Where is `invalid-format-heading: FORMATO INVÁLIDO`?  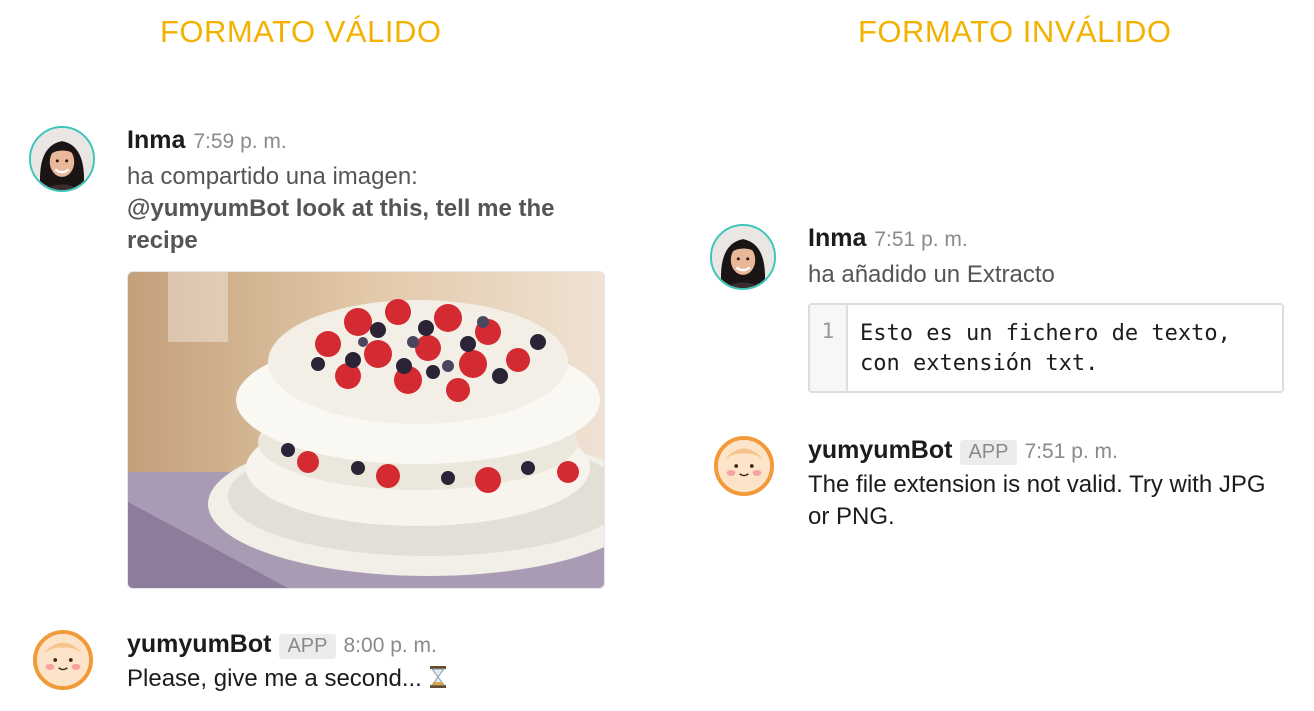
invalid-format-heading: FORMATO INVÁLIDO is located at coordinates (1015, 31).